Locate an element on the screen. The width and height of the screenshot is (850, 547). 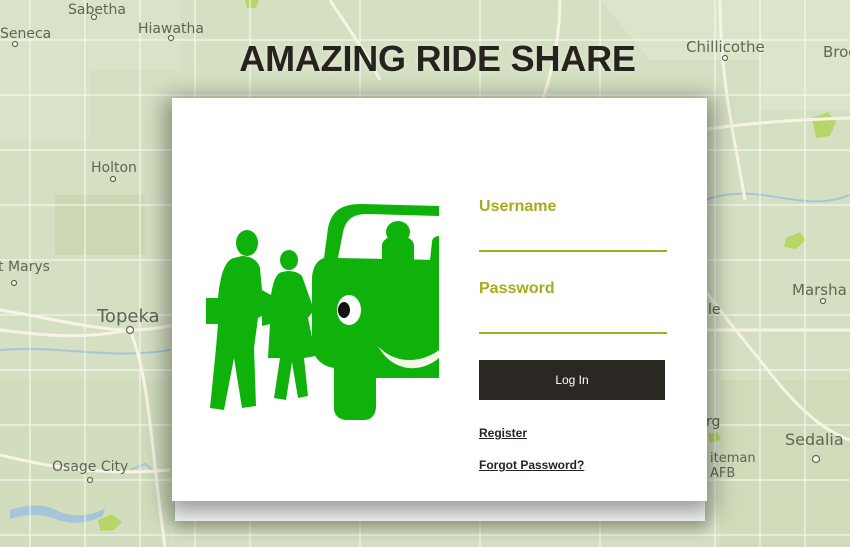
map-label-hiawatha: Hiawatha is located at coordinates (171, 29).